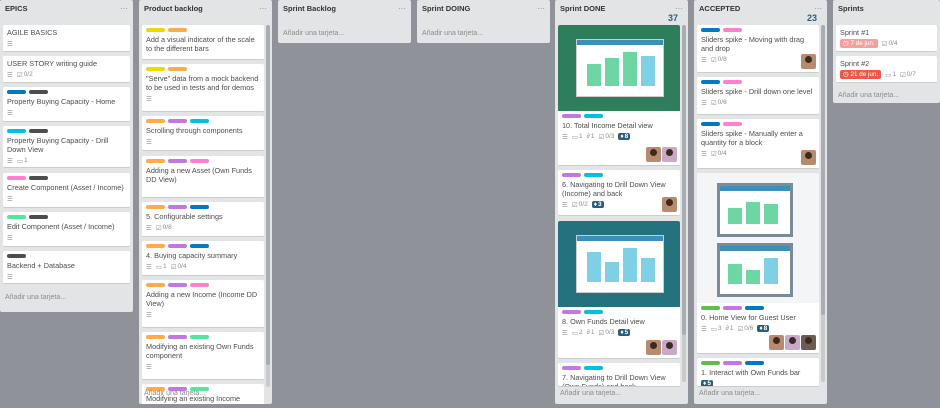 Image resolution: width=940 pixels, height=408 pixels. Describe the element at coordinates (886, 38) in the screenshot. I see `card: Sprint #1 ◷ 7 de jun. ☑ 0/4` at that location.